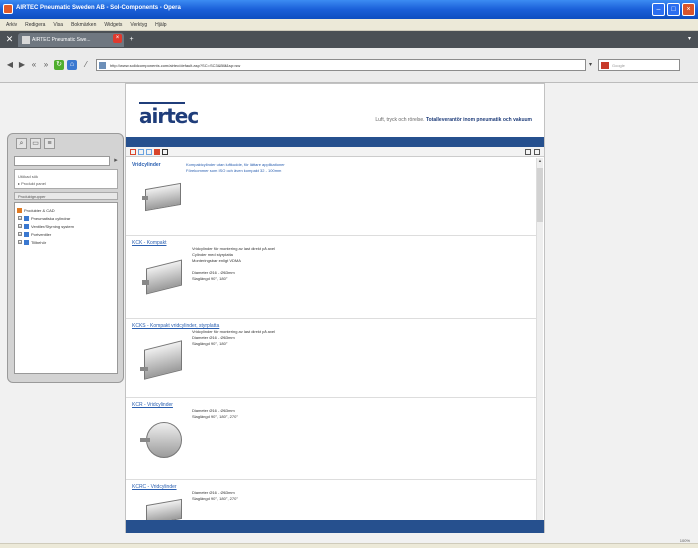 The width and height of the screenshot is (698, 548). What do you see at coordinates (131, 40) in the screenshot?
I see `new-tab-icon: +` at bounding box center [131, 40].